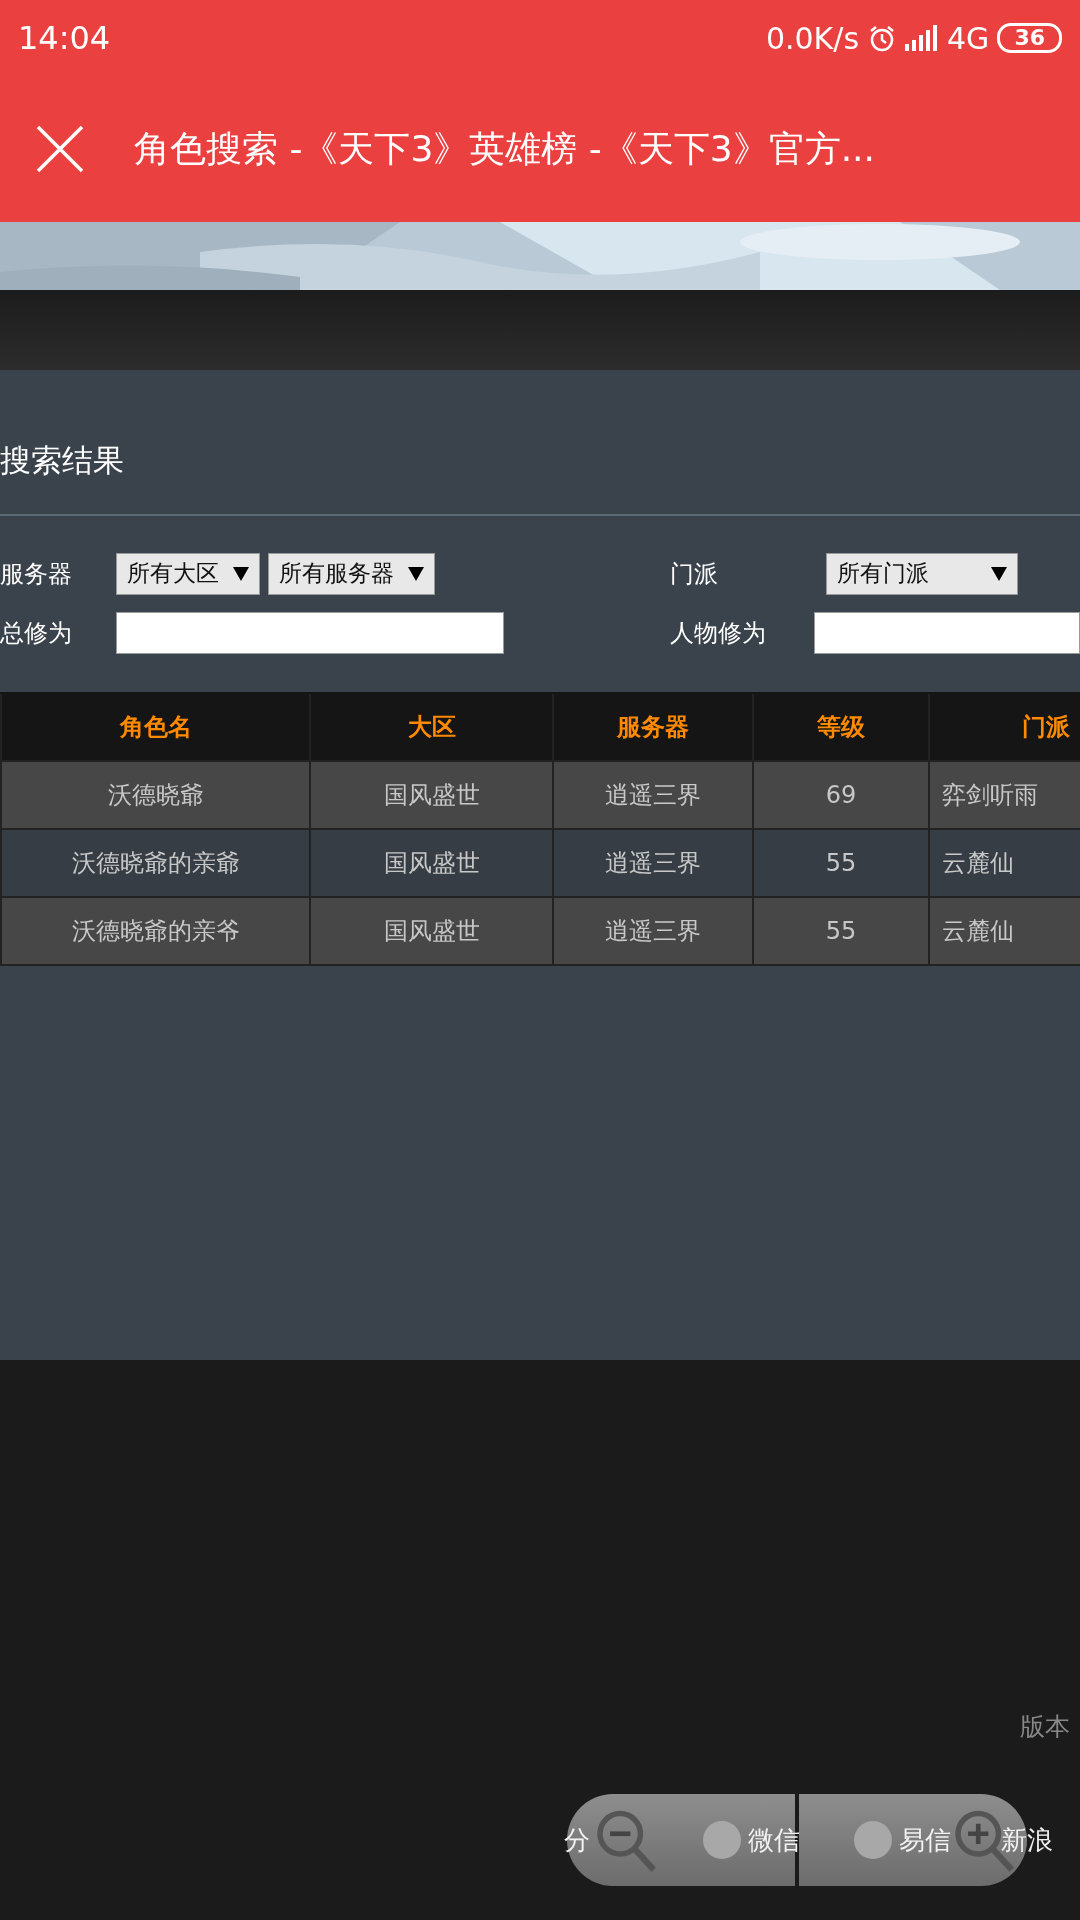 The height and width of the screenshot is (1920, 1080). I want to click on zoom-in-button, so click(913, 1840).